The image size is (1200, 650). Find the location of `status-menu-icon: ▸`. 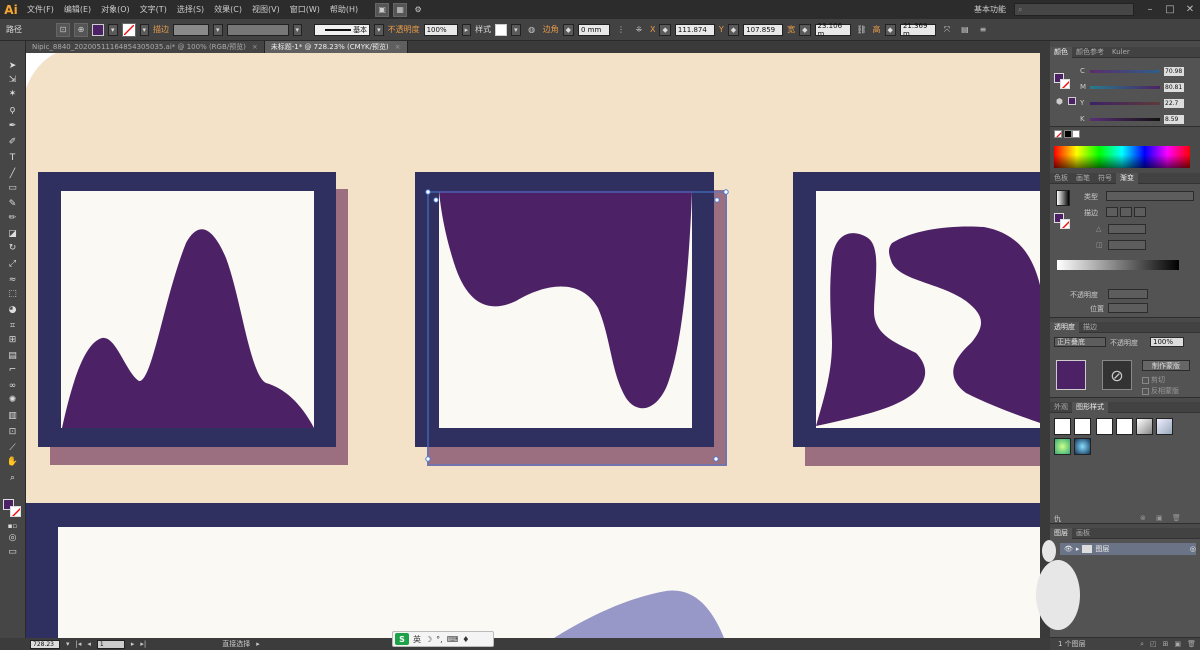

status-menu-icon: ▸ is located at coordinates (258, 644).